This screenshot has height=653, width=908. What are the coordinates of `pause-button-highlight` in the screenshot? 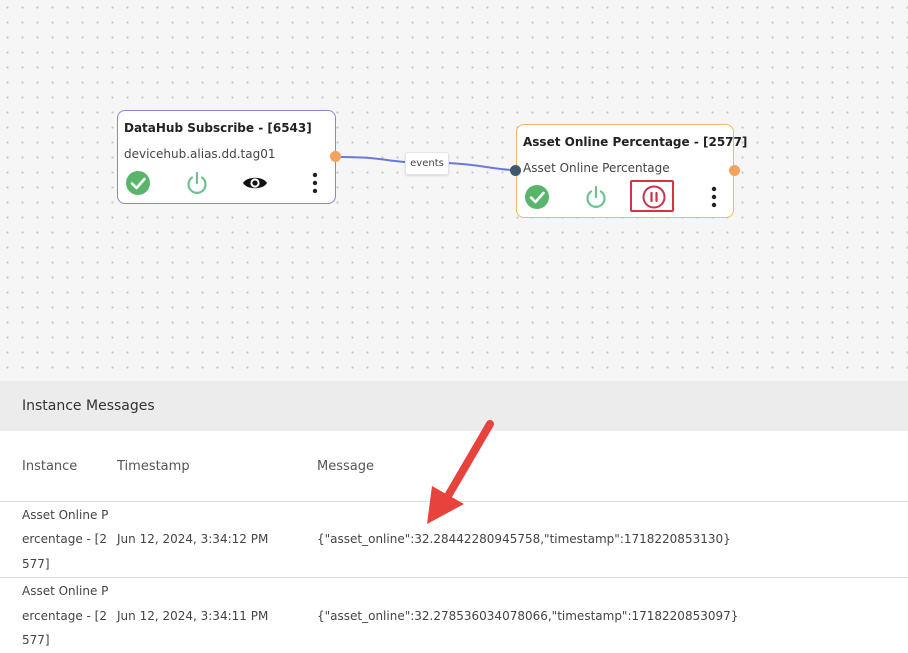 It's located at (652, 196).